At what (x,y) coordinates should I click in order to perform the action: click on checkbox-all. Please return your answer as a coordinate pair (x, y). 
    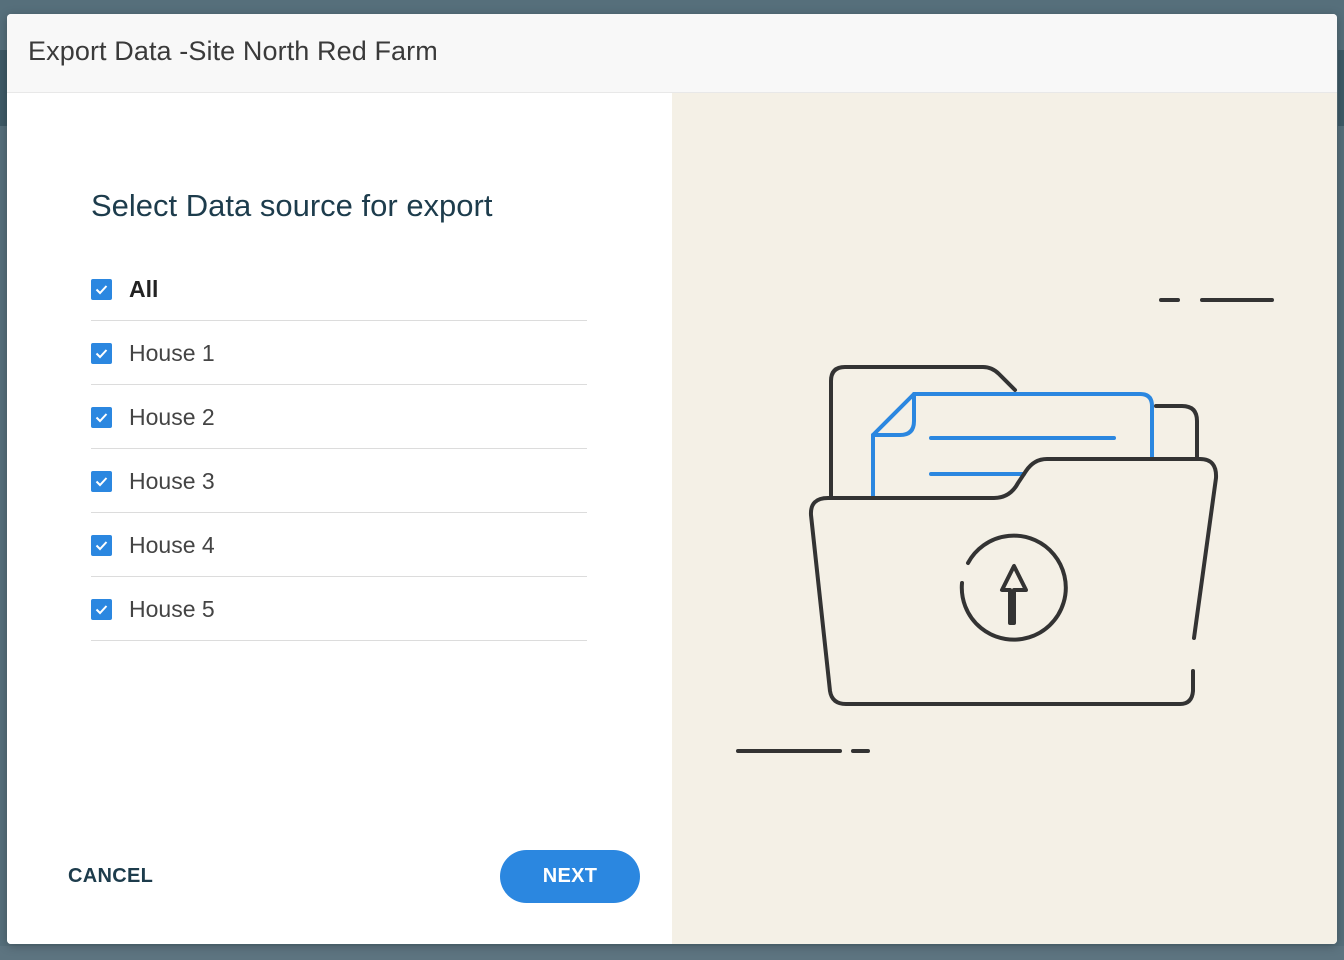
    Looking at the image, I should click on (101, 289).